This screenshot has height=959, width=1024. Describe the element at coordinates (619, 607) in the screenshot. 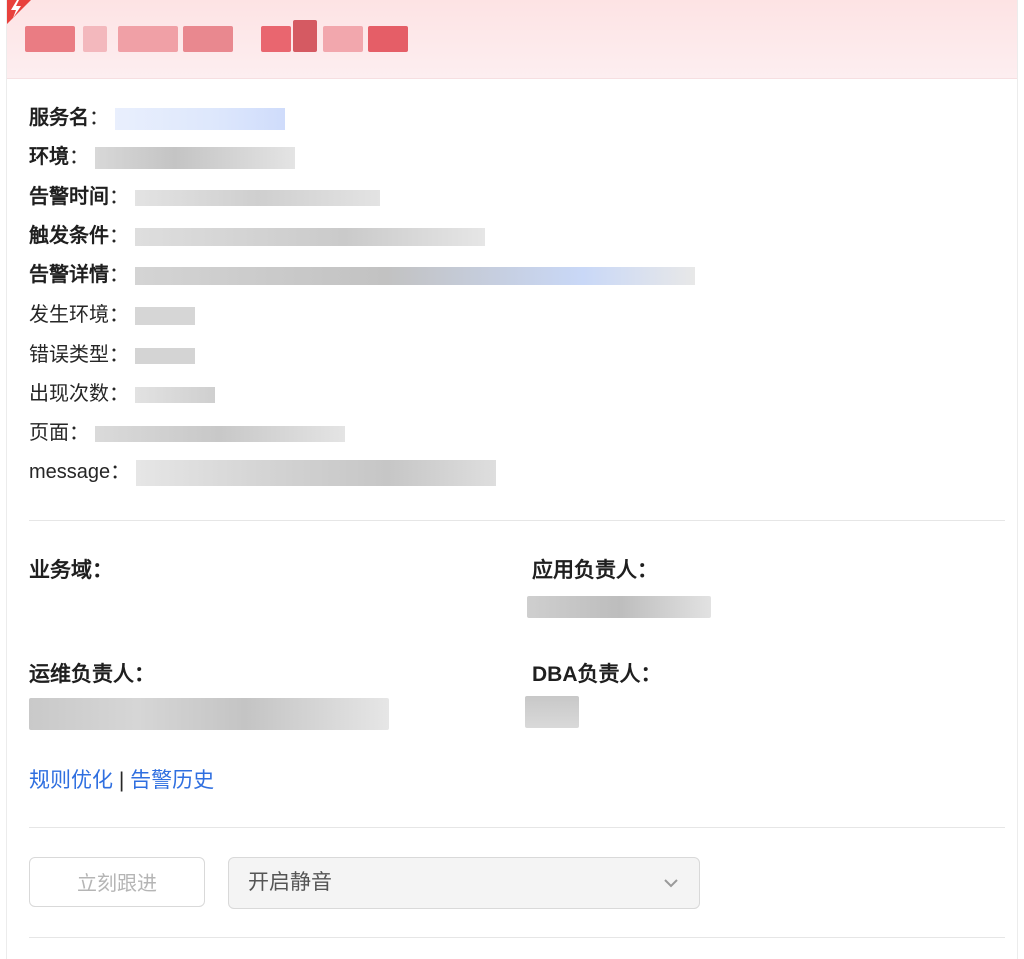

I see `app-owner-value-redacted` at that location.